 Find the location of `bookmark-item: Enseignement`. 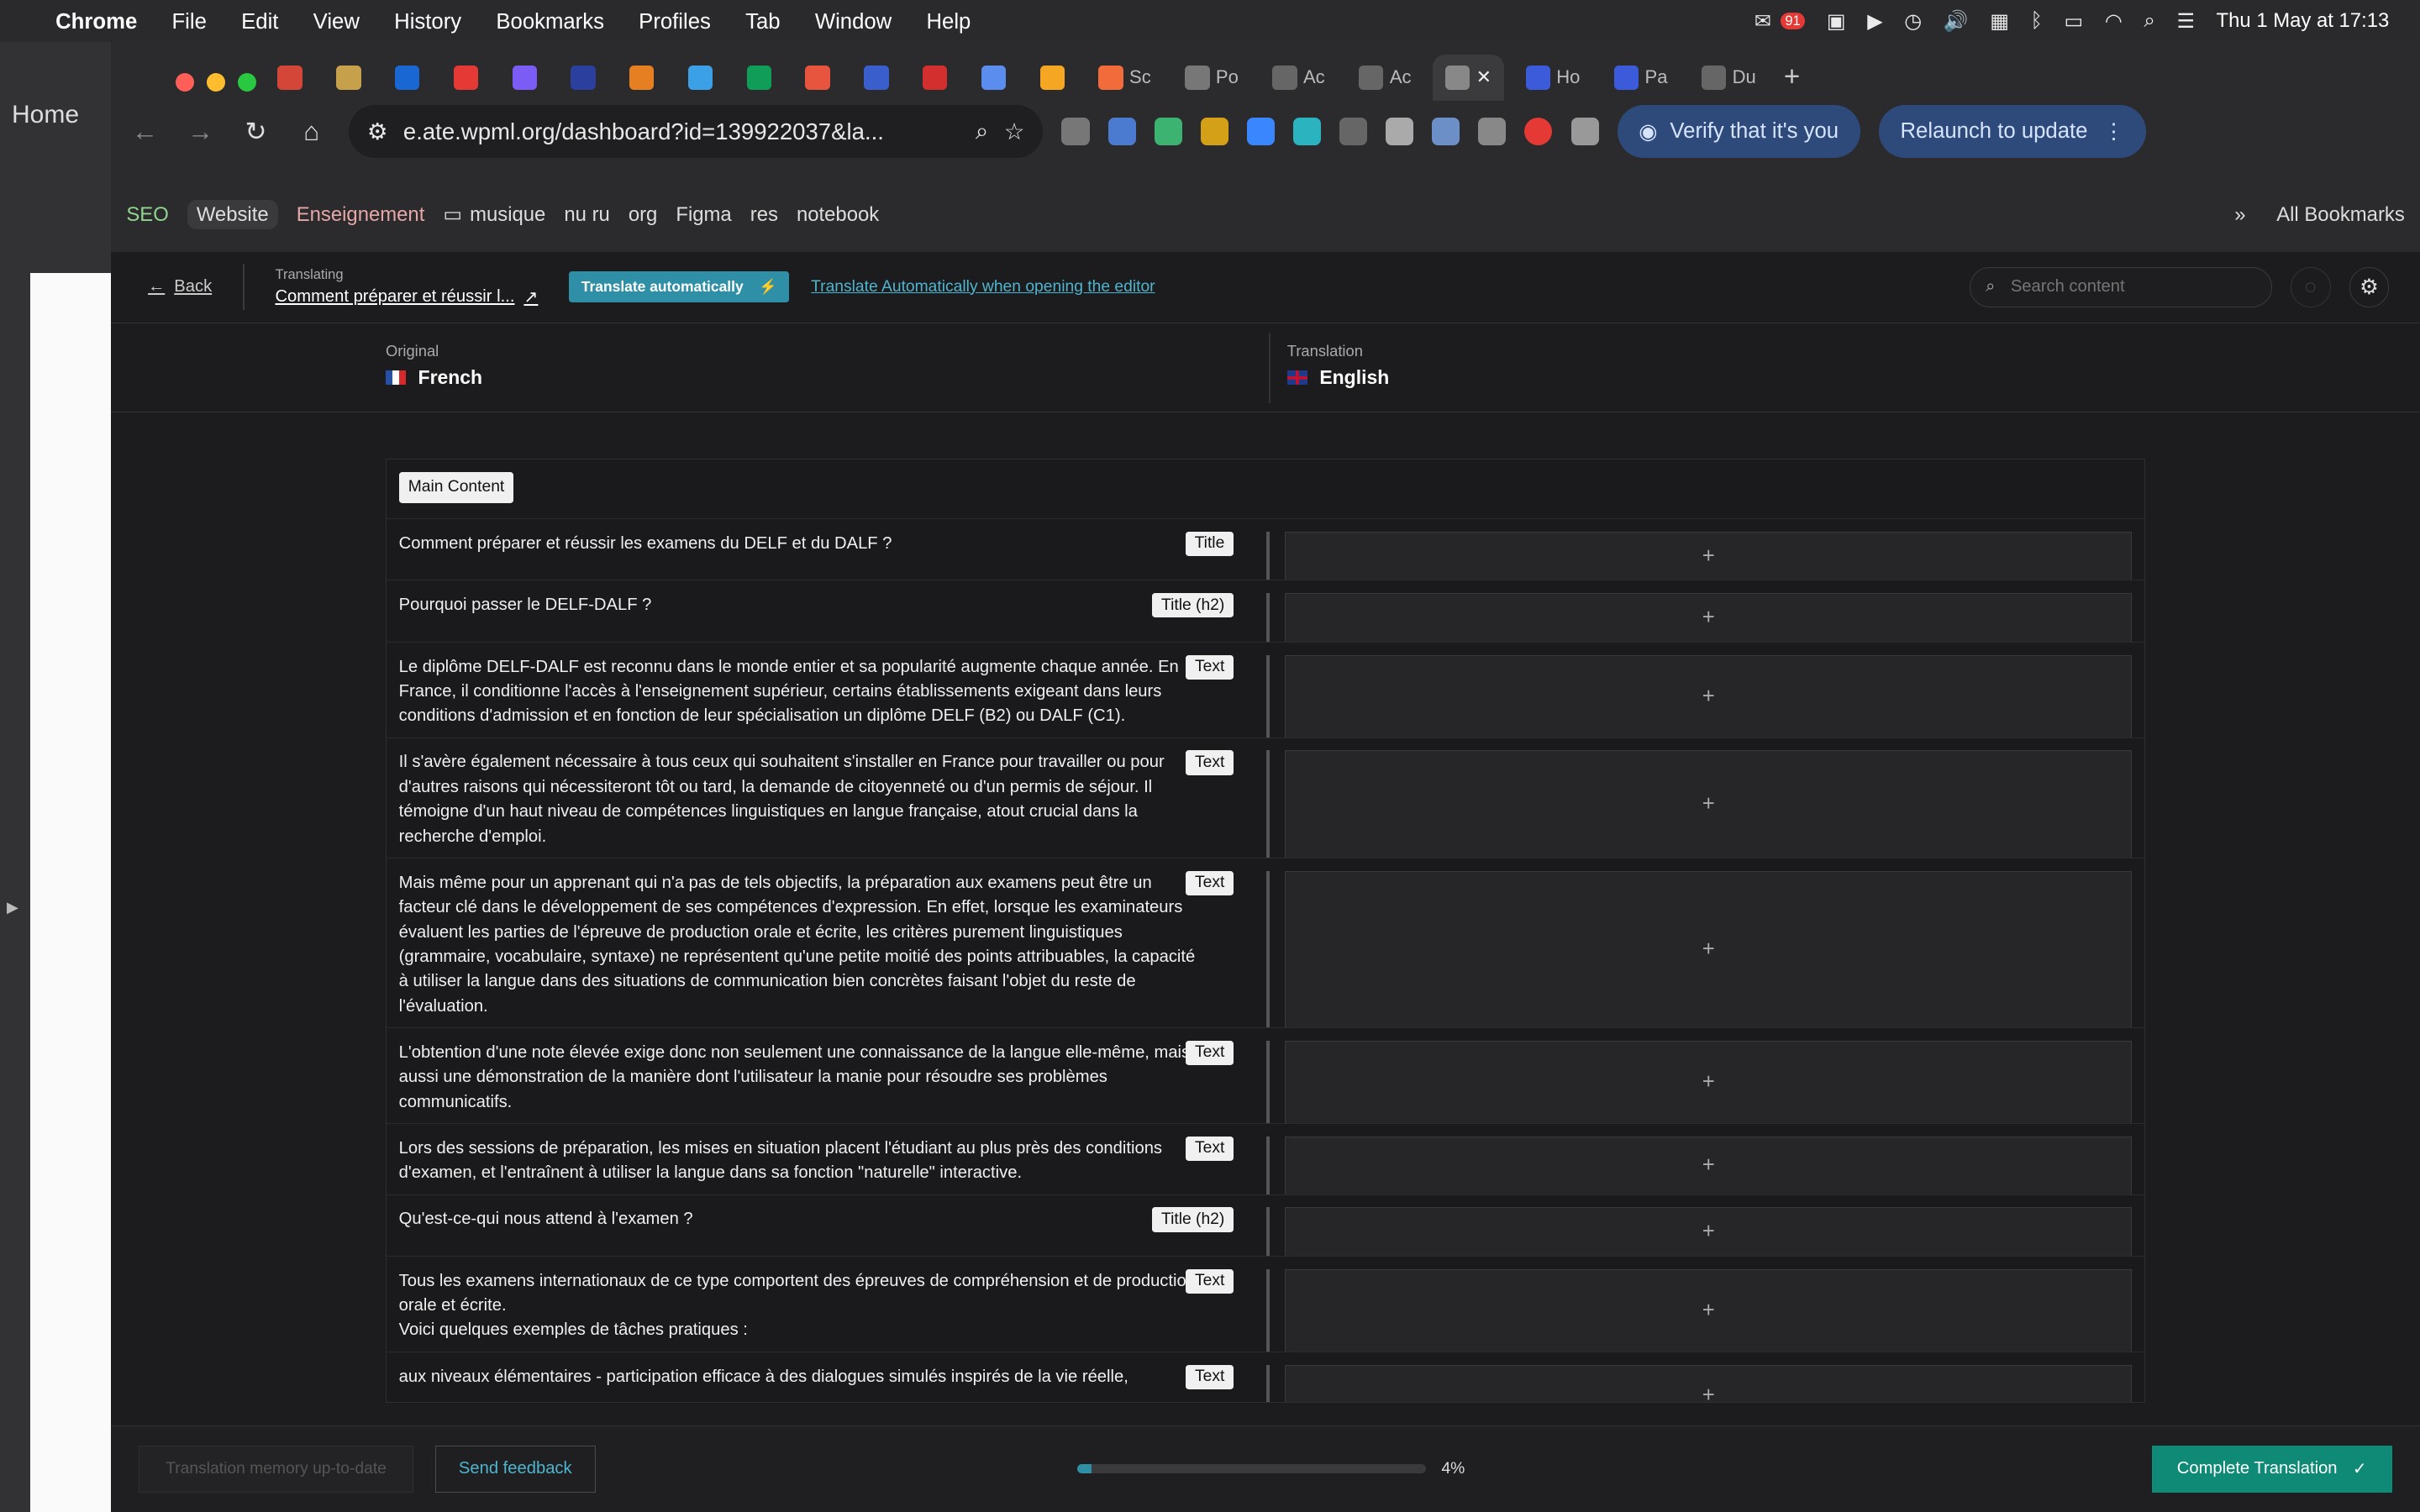

bookmark-item: Enseignement is located at coordinates (361, 215).